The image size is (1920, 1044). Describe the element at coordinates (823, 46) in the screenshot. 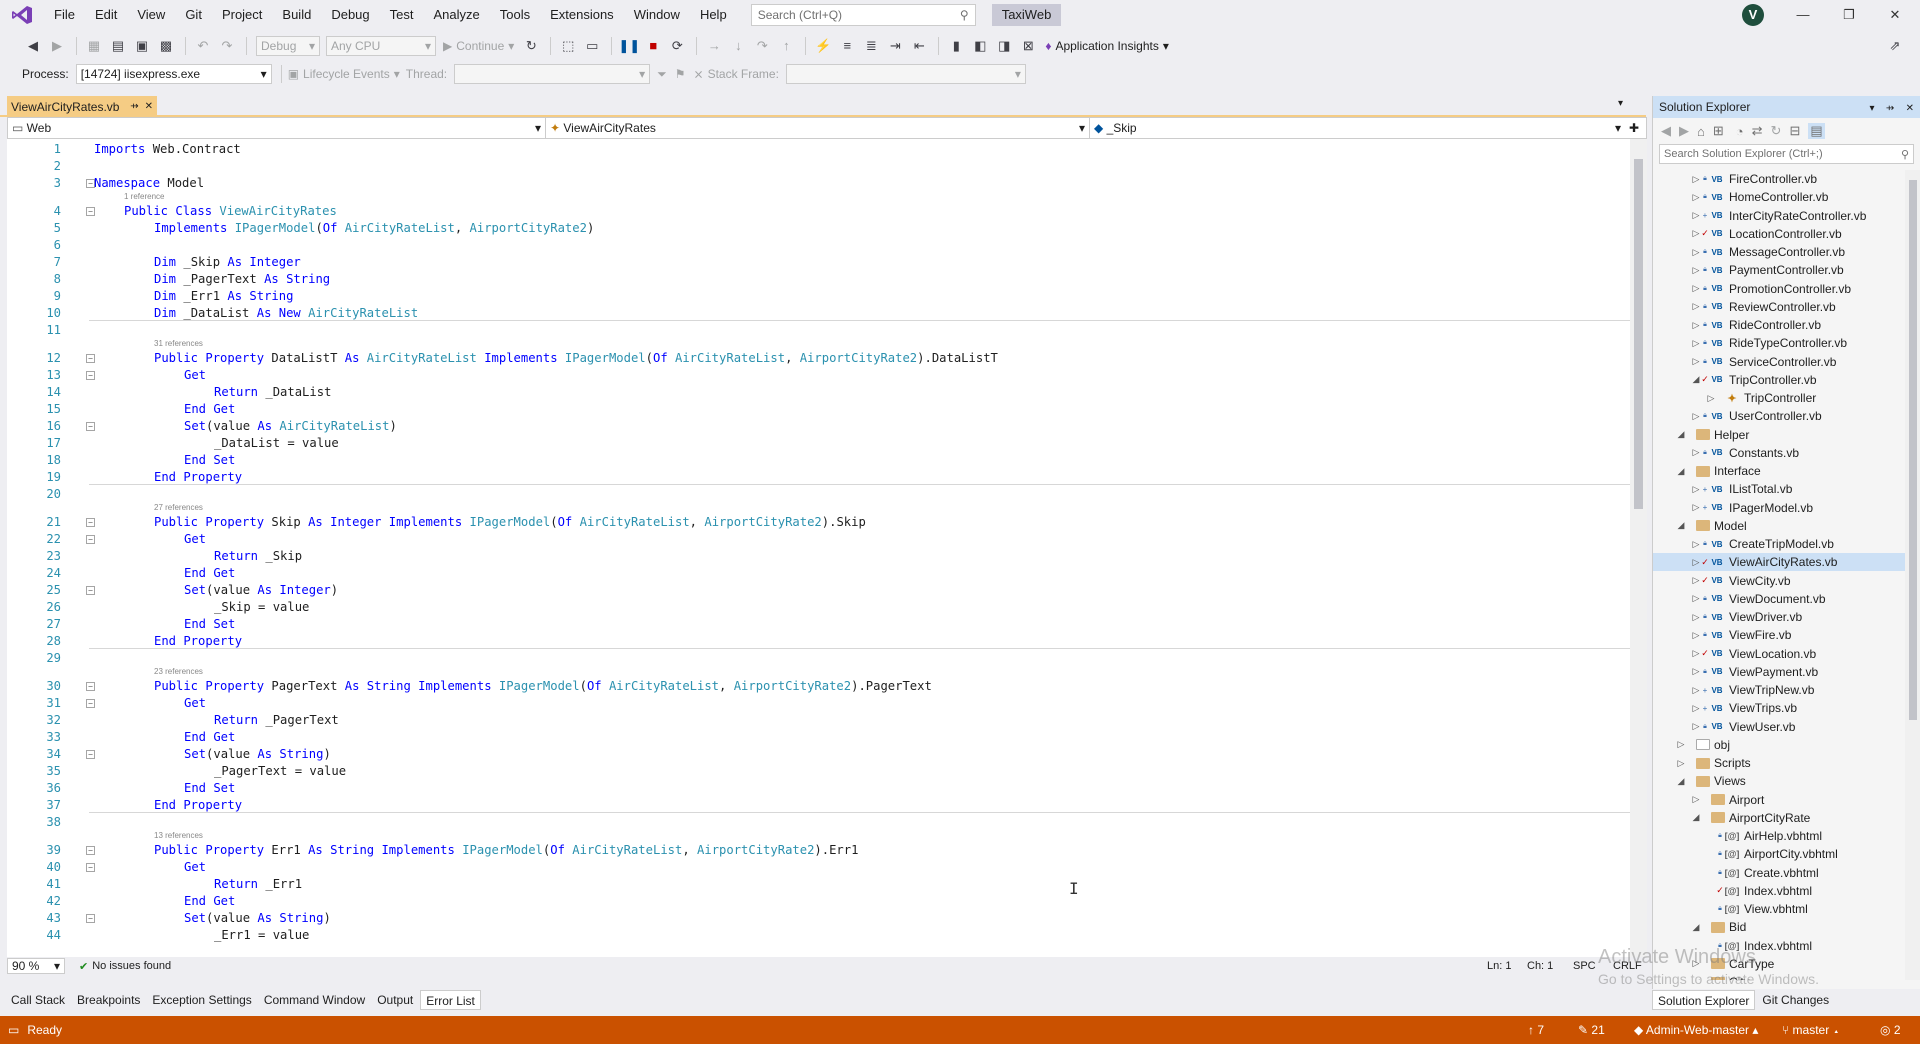

I see `hot-reload-icon: ⚡` at that location.